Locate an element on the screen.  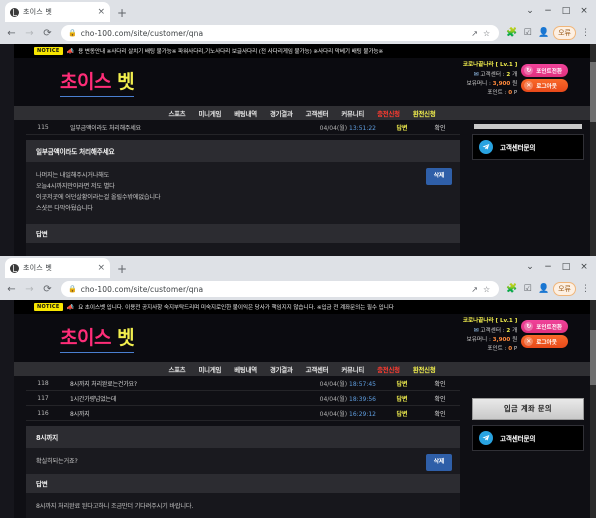
right-panel-2: 입금 계좌 문의 고객센터문의 is located at coordinates (529, 447).